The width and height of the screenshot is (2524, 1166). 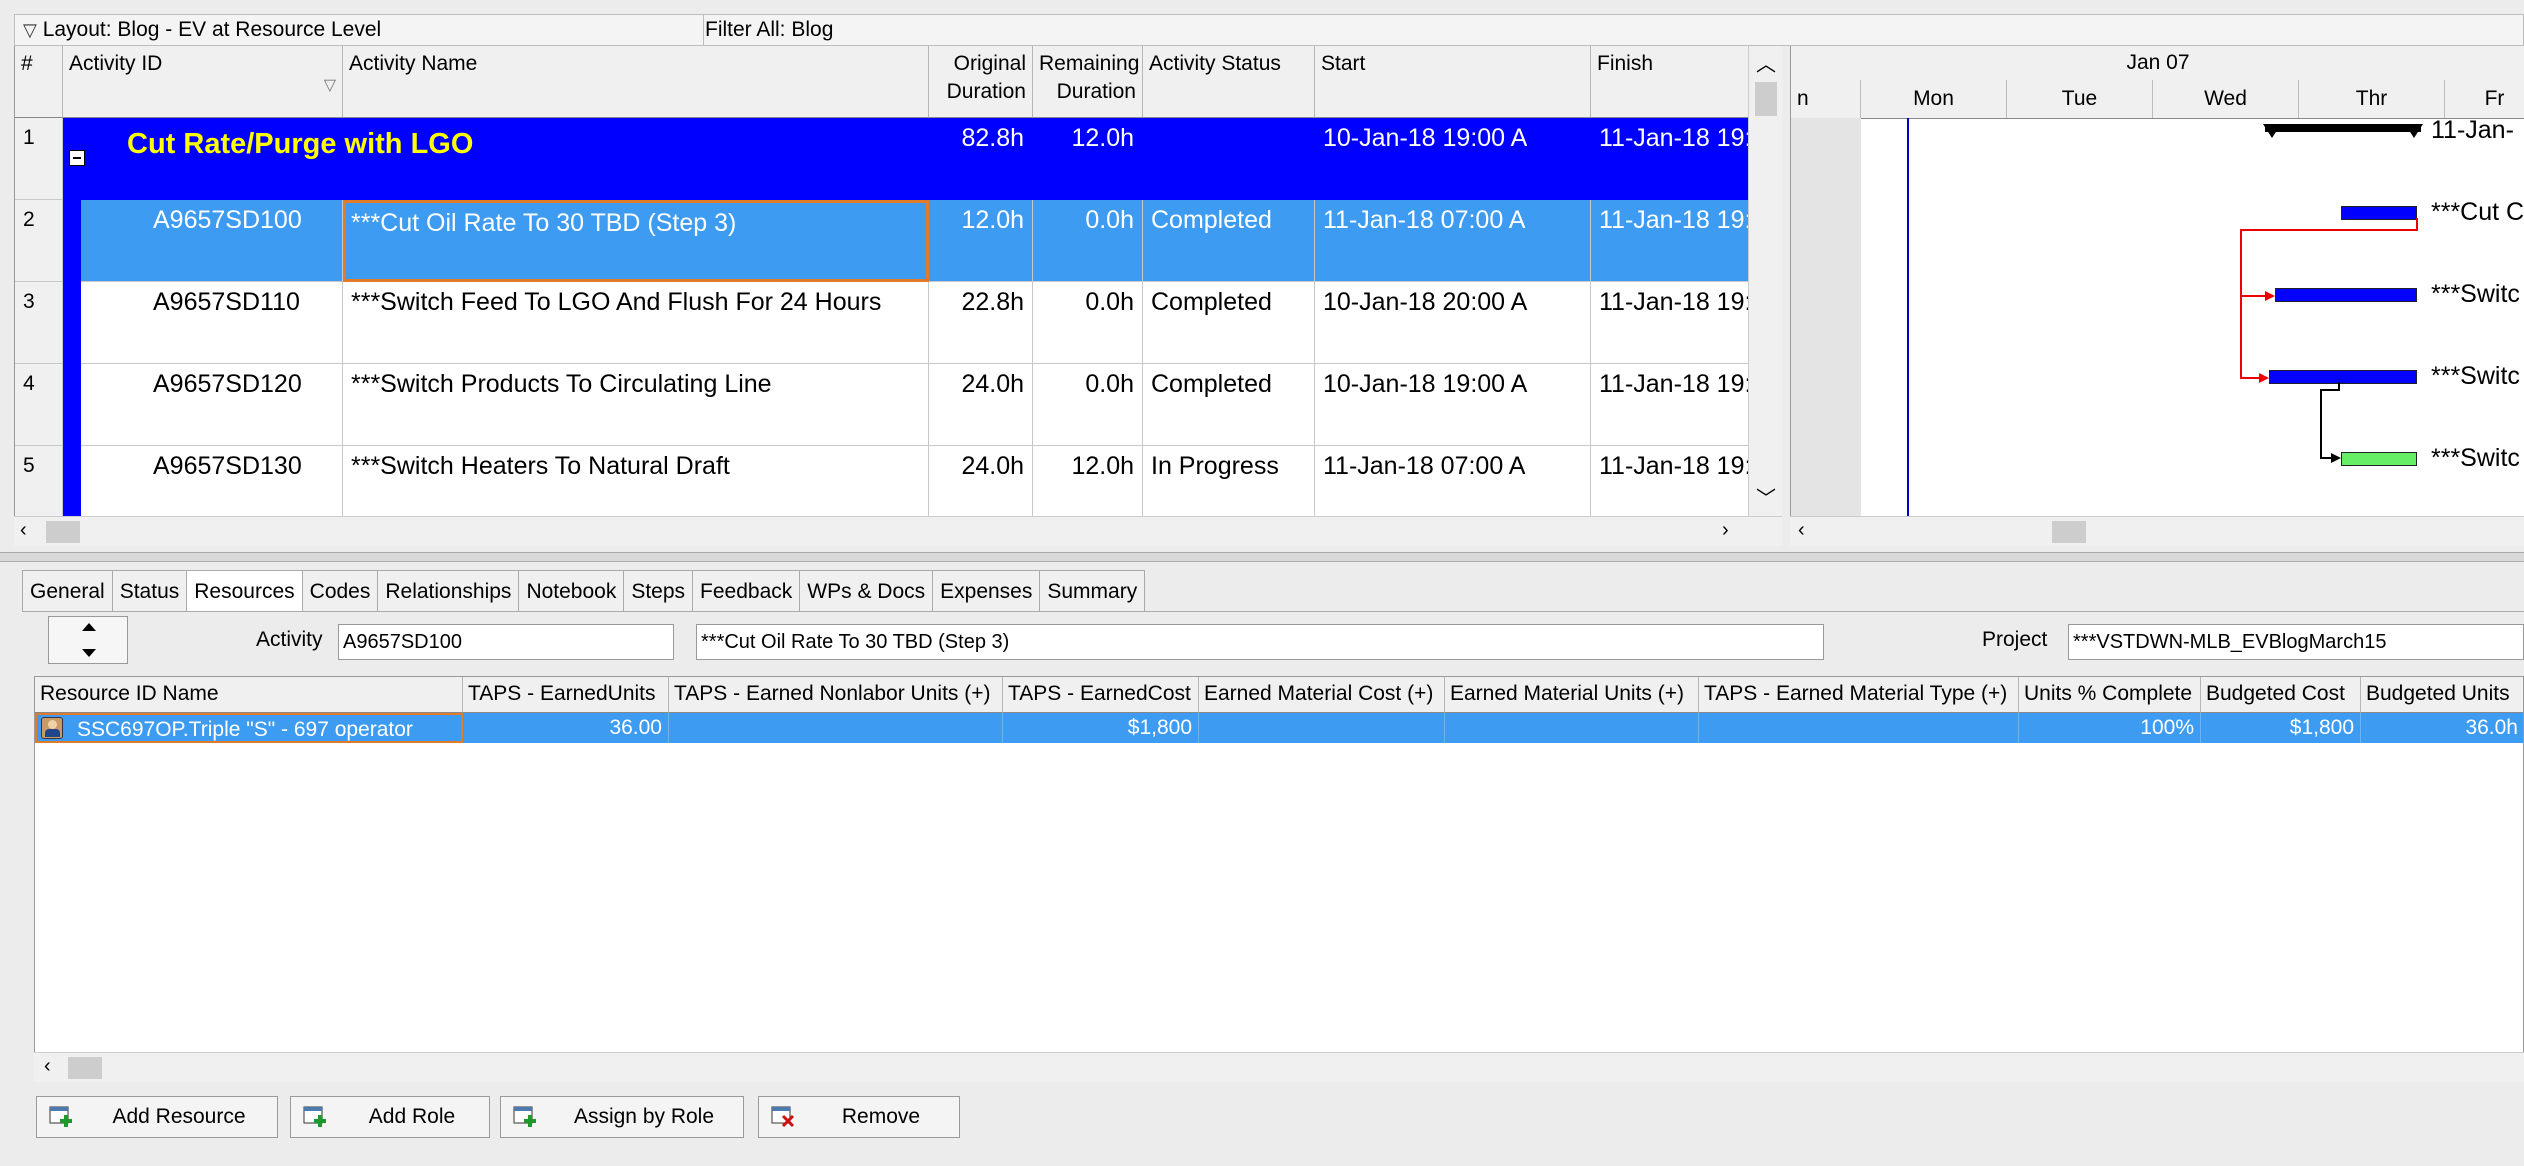 What do you see at coordinates (30, 30) in the screenshot?
I see `chevron-down-icon: ▽` at bounding box center [30, 30].